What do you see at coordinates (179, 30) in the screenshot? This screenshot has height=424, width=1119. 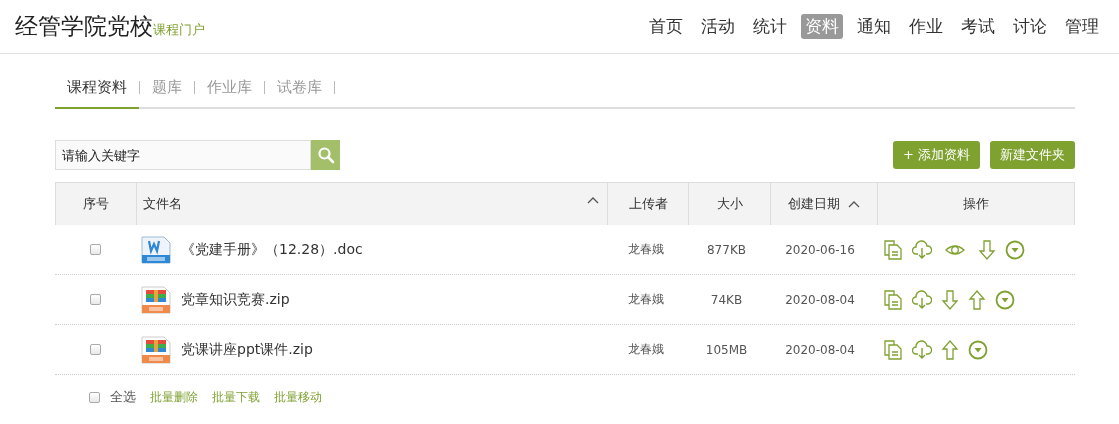 I see `site-subtitle: 课程门户` at bounding box center [179, 30].